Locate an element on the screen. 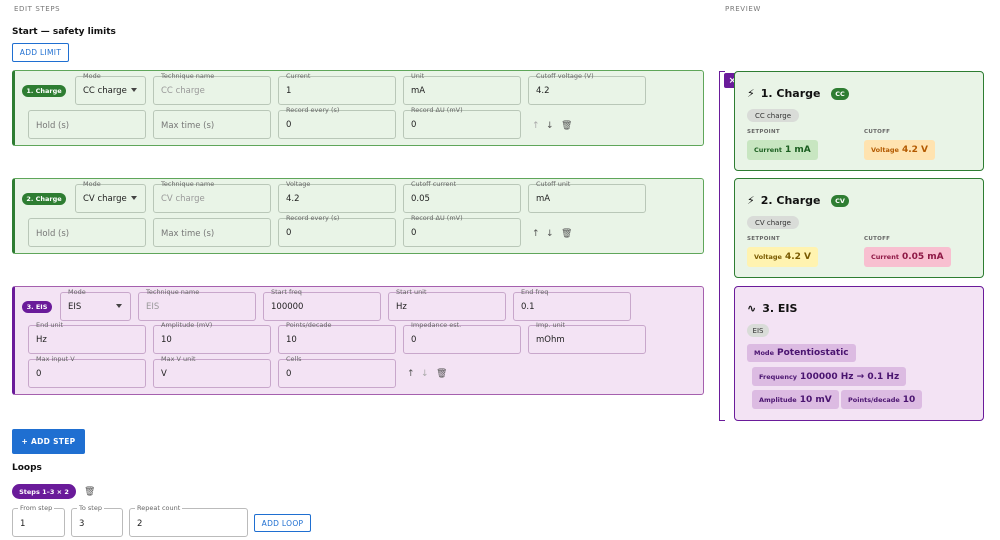  cutoff-chip: Current 0.05 mA is located at coordinates (907, 257).